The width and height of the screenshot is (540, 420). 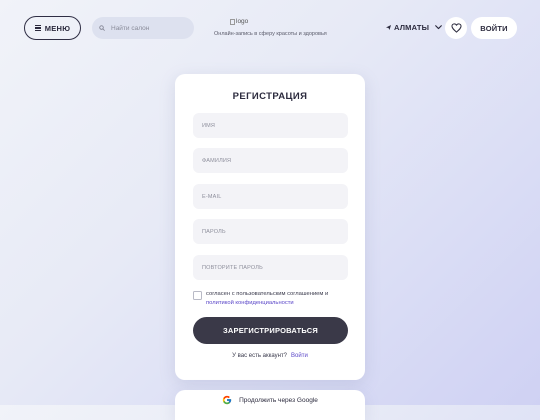 I want to click on logo-alt-text: logo, so click(x=242, y=21).